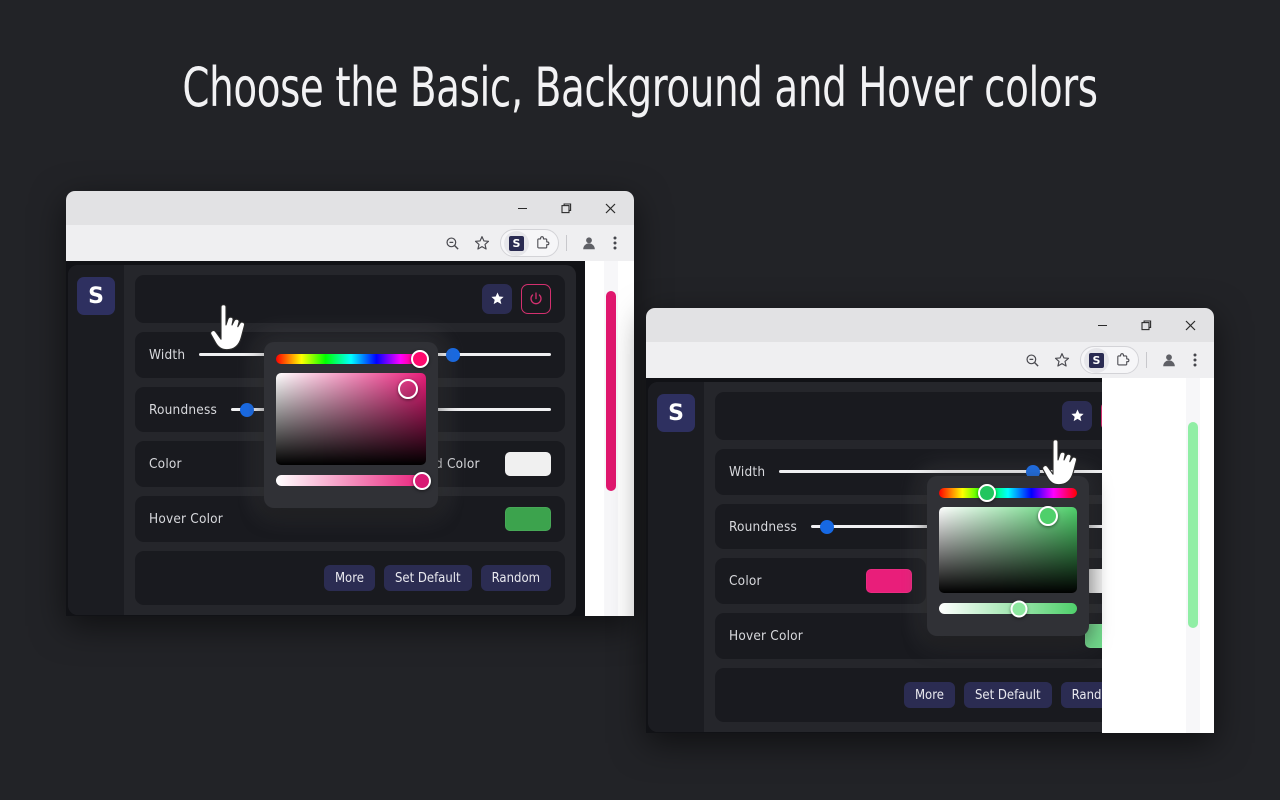  What do you see at coordinates (820, 581) in the screenshot?
I see `color-row-two: Color` at bounding box center [820, 581].